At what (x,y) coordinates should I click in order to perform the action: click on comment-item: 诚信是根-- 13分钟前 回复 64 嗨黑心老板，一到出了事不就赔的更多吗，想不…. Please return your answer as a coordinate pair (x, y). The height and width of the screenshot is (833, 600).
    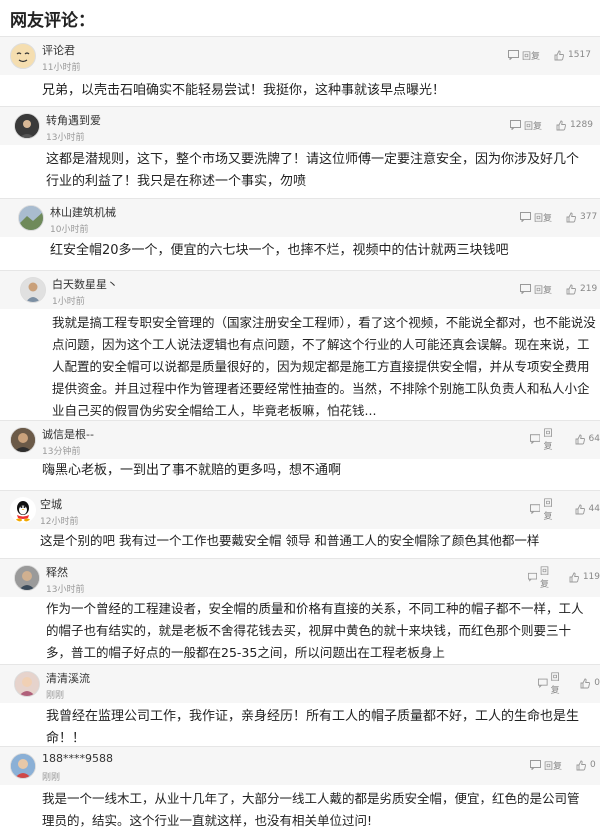
    Looking at the image, I should click on (300, 455).